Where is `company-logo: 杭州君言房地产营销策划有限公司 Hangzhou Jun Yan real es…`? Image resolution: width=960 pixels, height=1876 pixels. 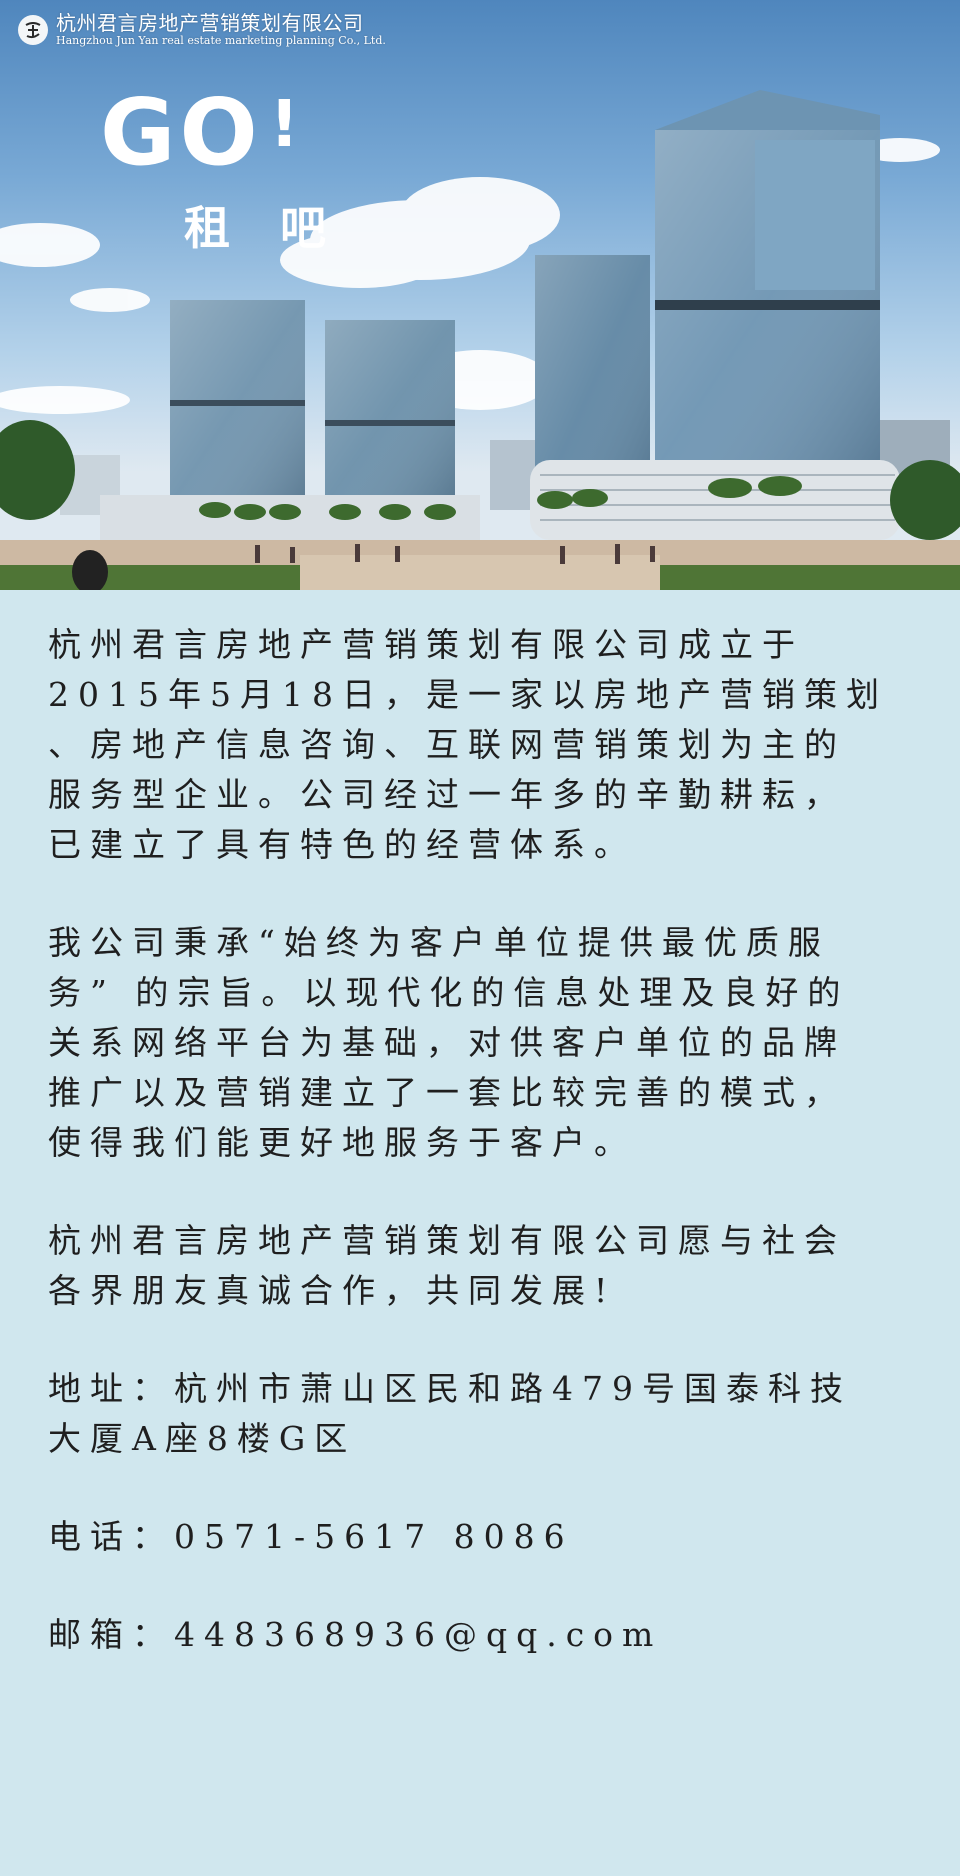 company-logo: 杭州君言房地产营销策划有限公司 Hangzhou Jun Yan real es… is located at coordinates (202, 30).